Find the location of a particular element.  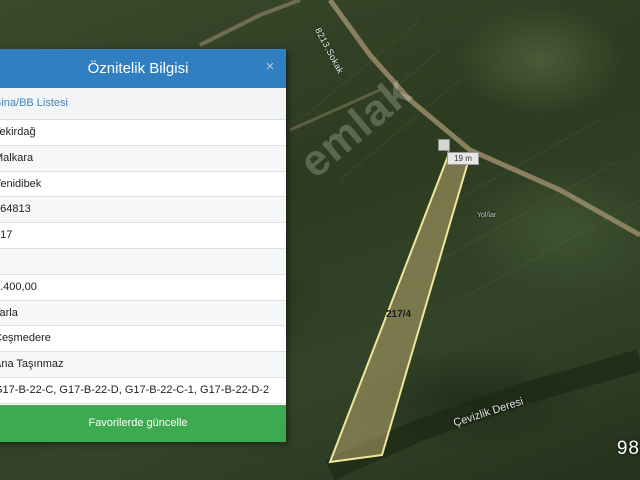

update-favorites-button: Favorilerde güncelle is located at coordinates (143, 423).